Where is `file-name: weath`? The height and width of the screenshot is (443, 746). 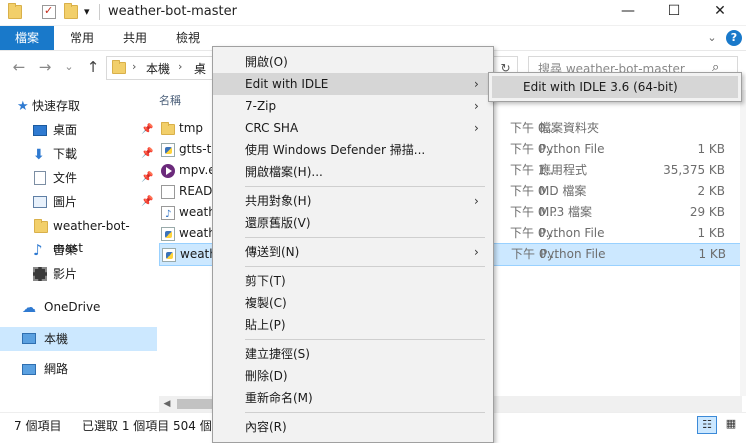 file-name: weath is located at coordinates (197, 233).